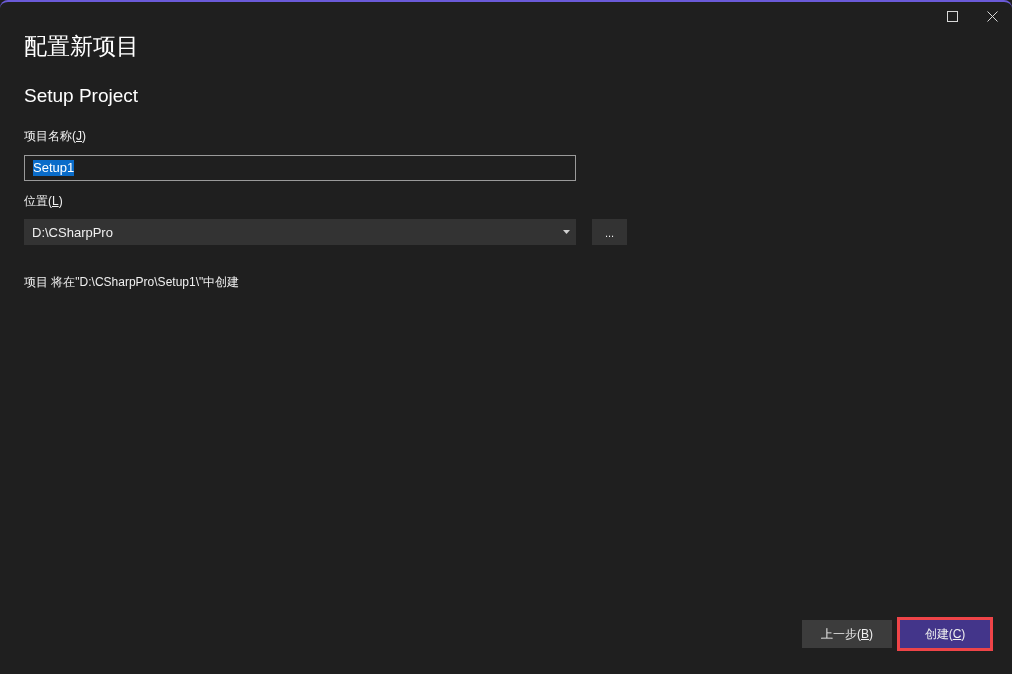 The image size is (1012, 674). What do you see at coordinates (55, 136) in the screenshot?
I see `field-label: 项目名称(J)` at bounding box center [55, 136].